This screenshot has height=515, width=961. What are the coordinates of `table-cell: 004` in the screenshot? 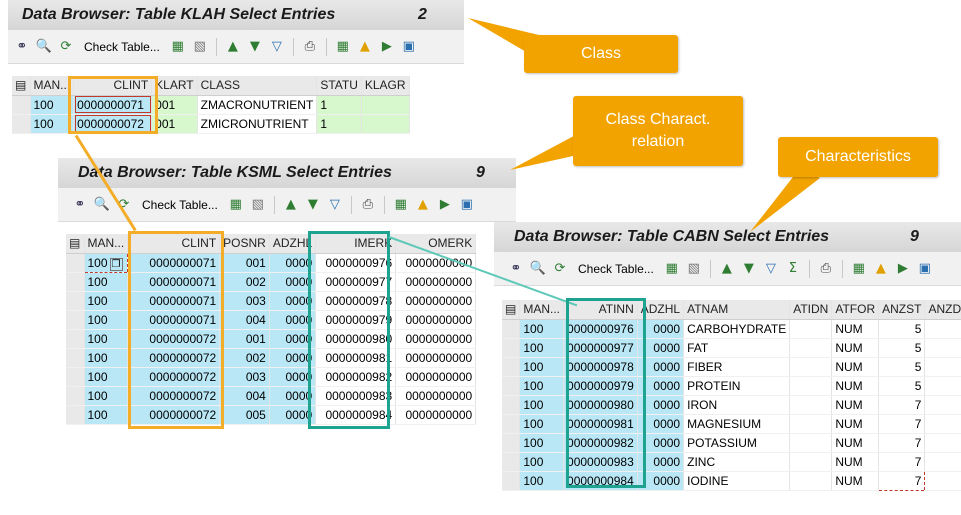 It's located at (244, 320).